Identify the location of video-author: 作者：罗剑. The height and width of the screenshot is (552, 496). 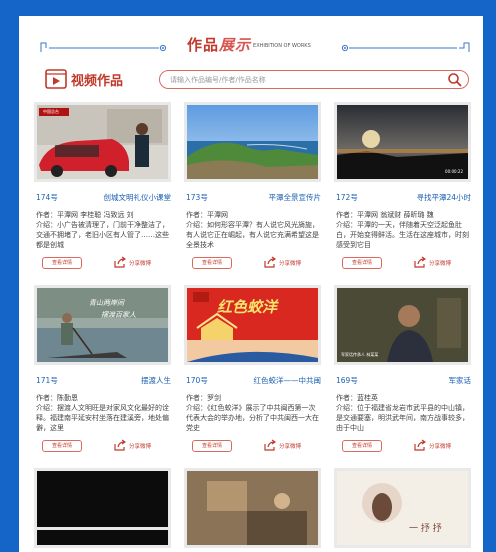
(203, 398).